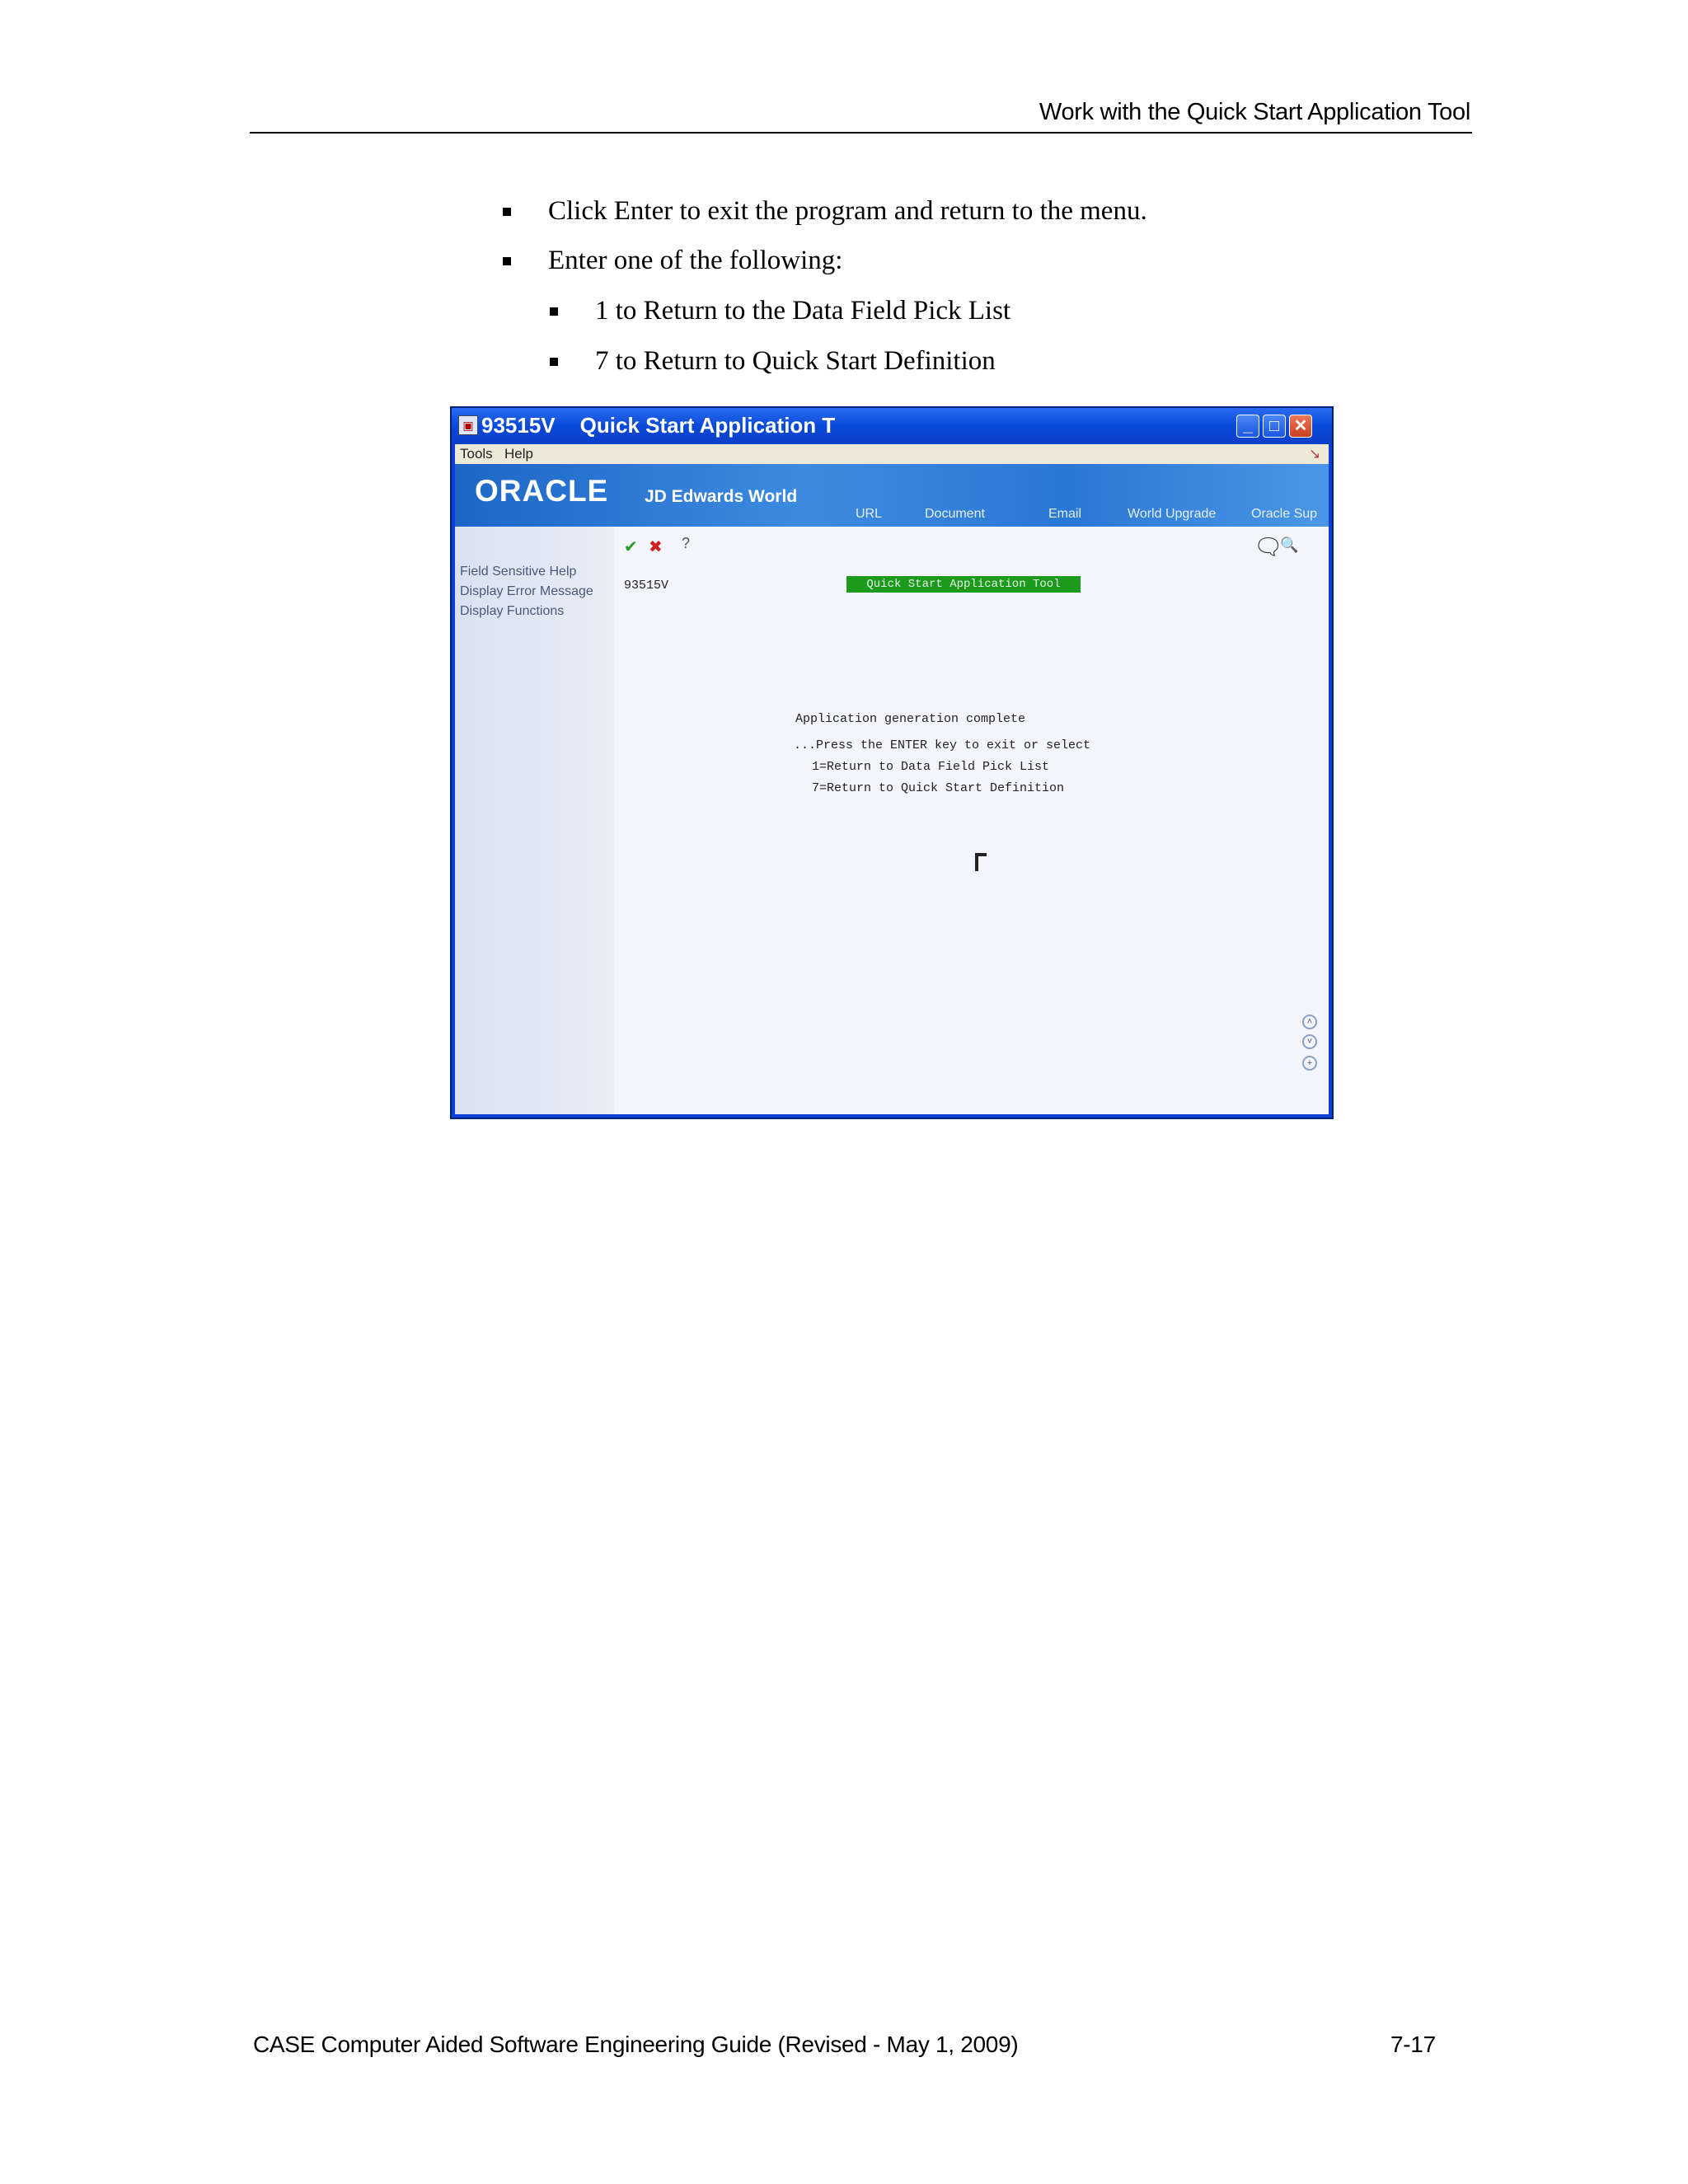  What do you see at coordinates (892, 454) in the screenshot?
I see `menu-bar: Tools Help ↘` at bounding box center [892, 454].